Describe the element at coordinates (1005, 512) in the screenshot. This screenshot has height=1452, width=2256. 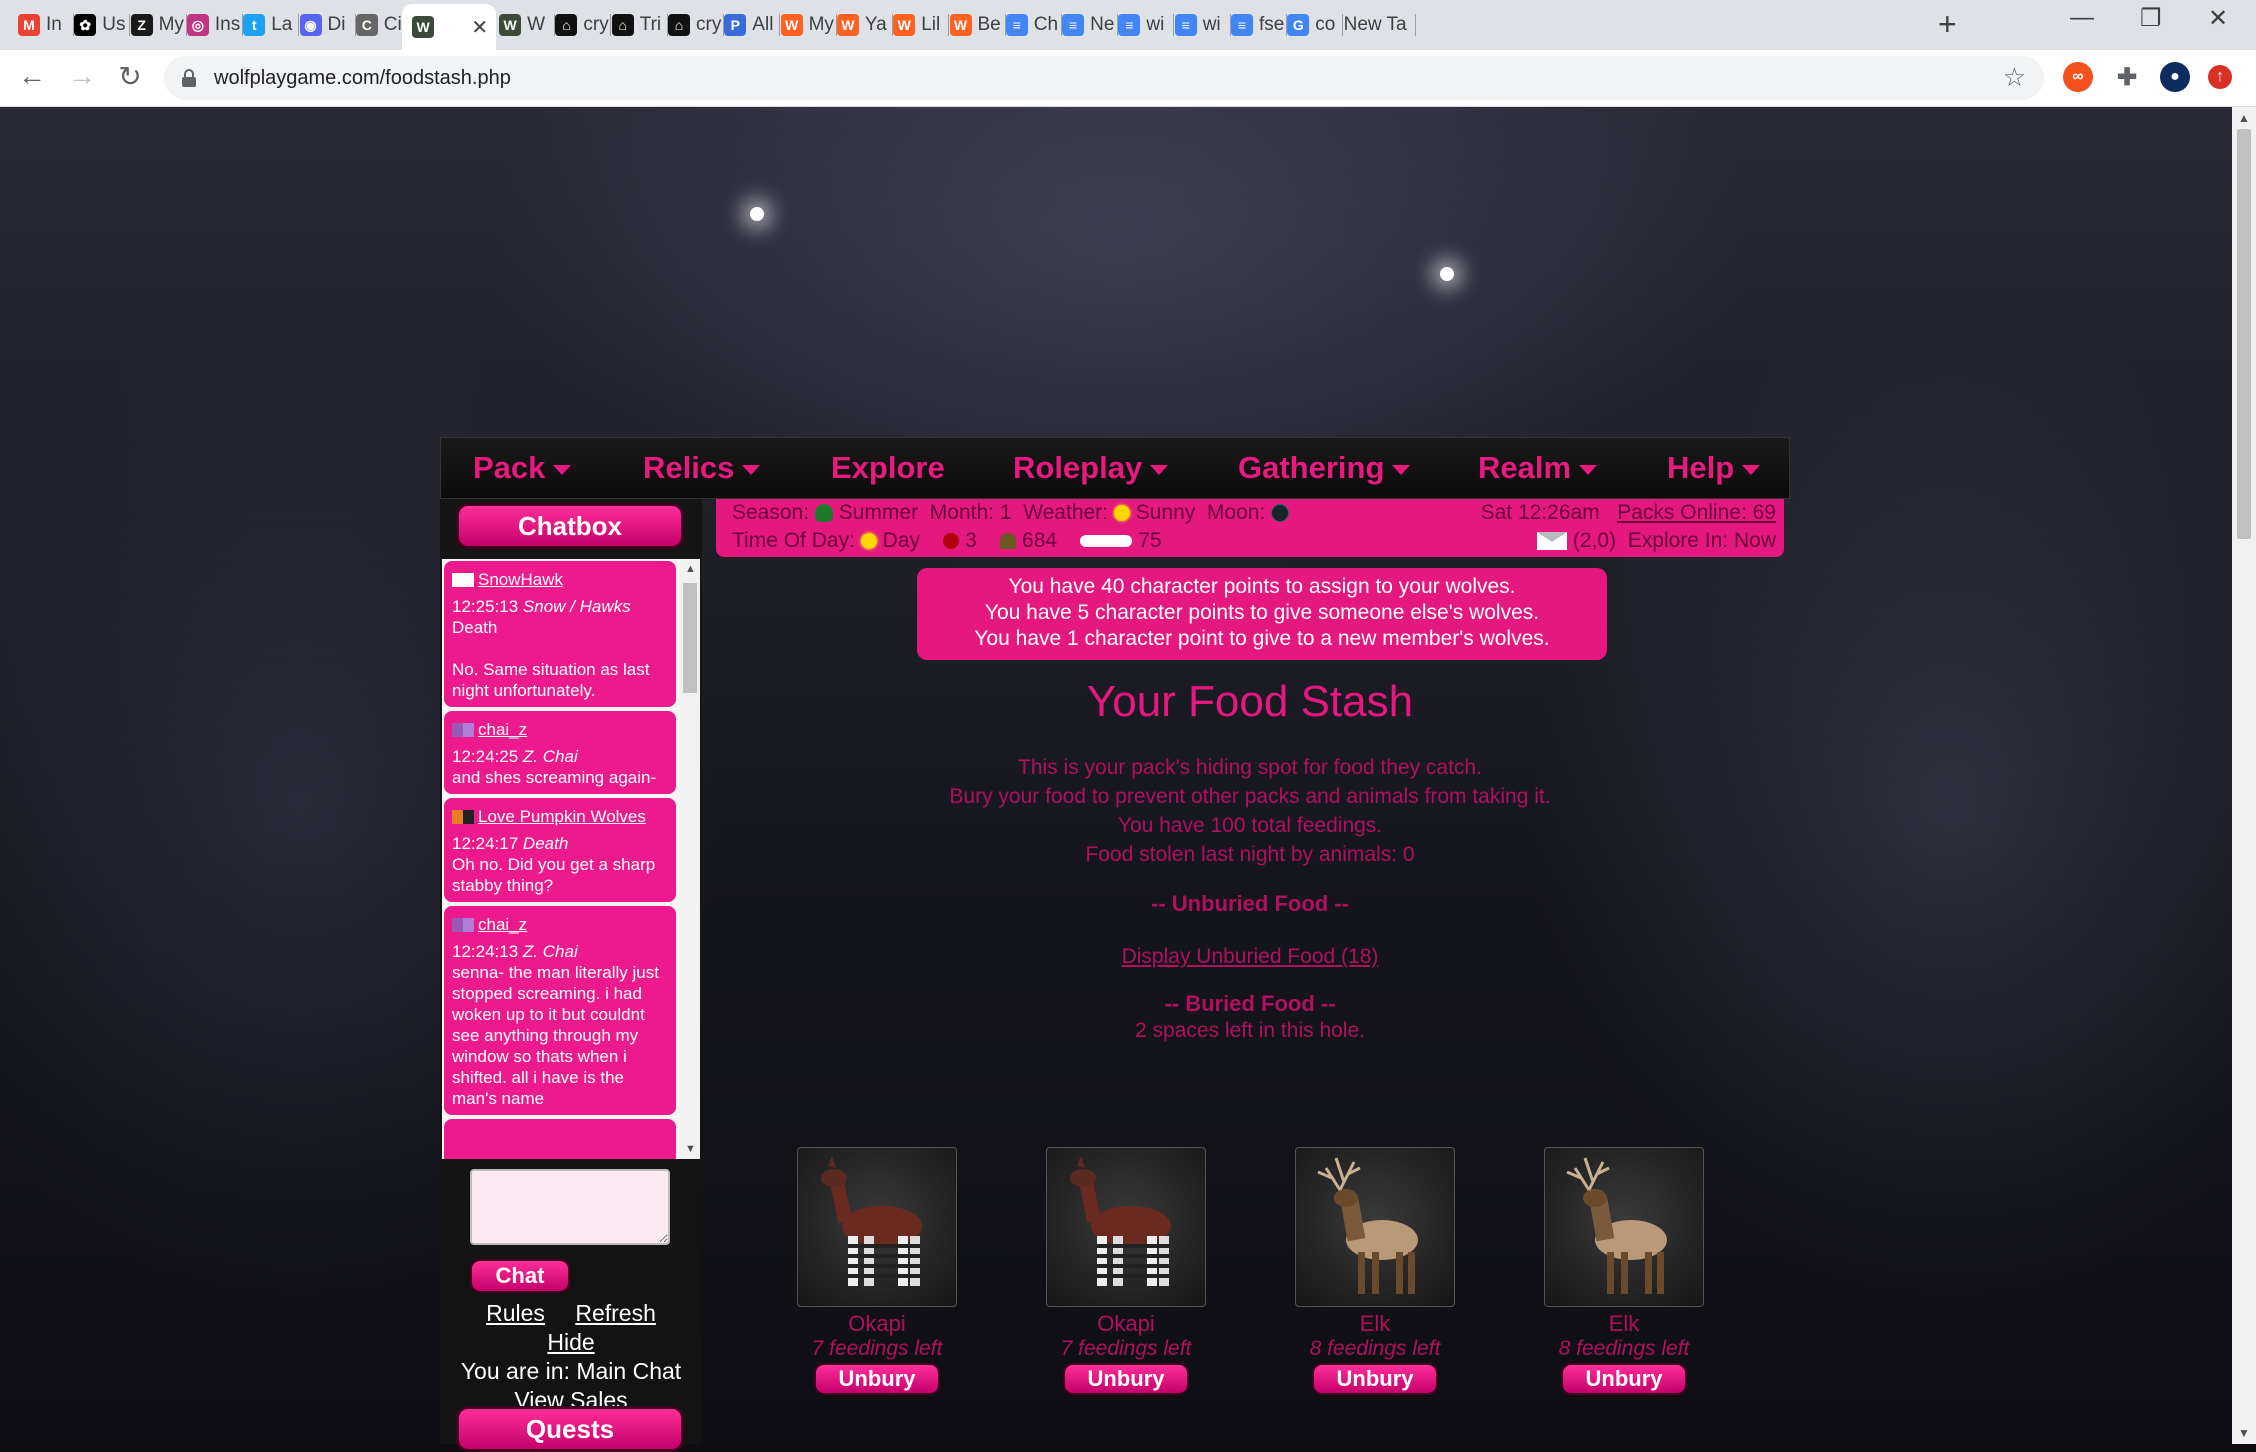
I see `month-value: 1` at that location.